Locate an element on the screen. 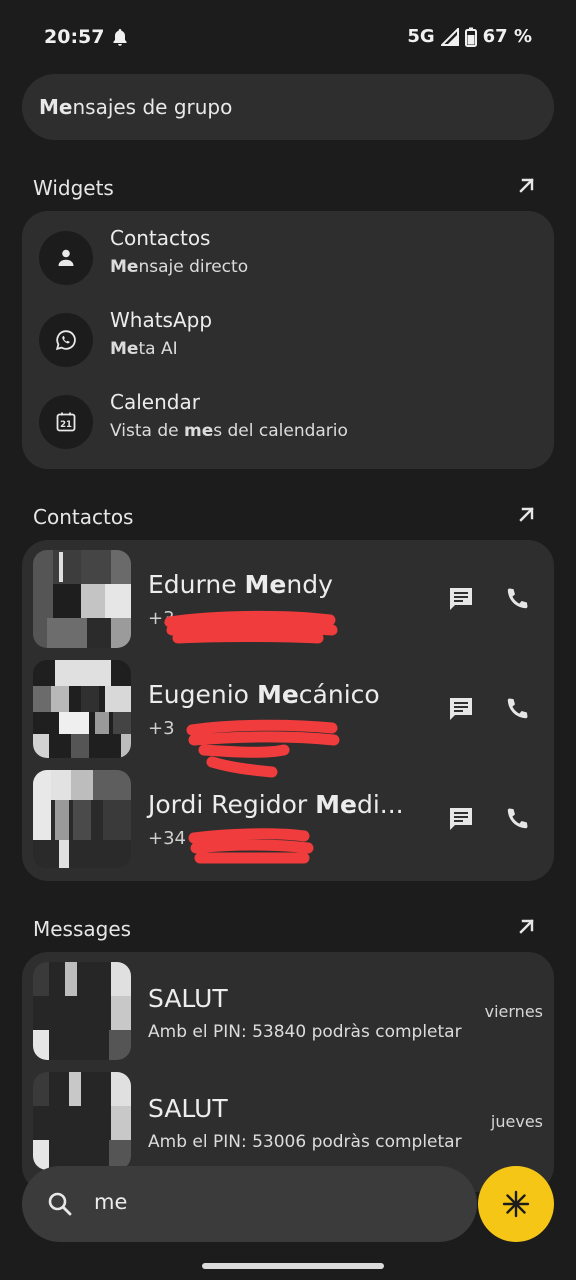 Image resolution: width=576 pixels, height=1280 pixels. calendar-icon: 21 is located at coordinates (66, 422).